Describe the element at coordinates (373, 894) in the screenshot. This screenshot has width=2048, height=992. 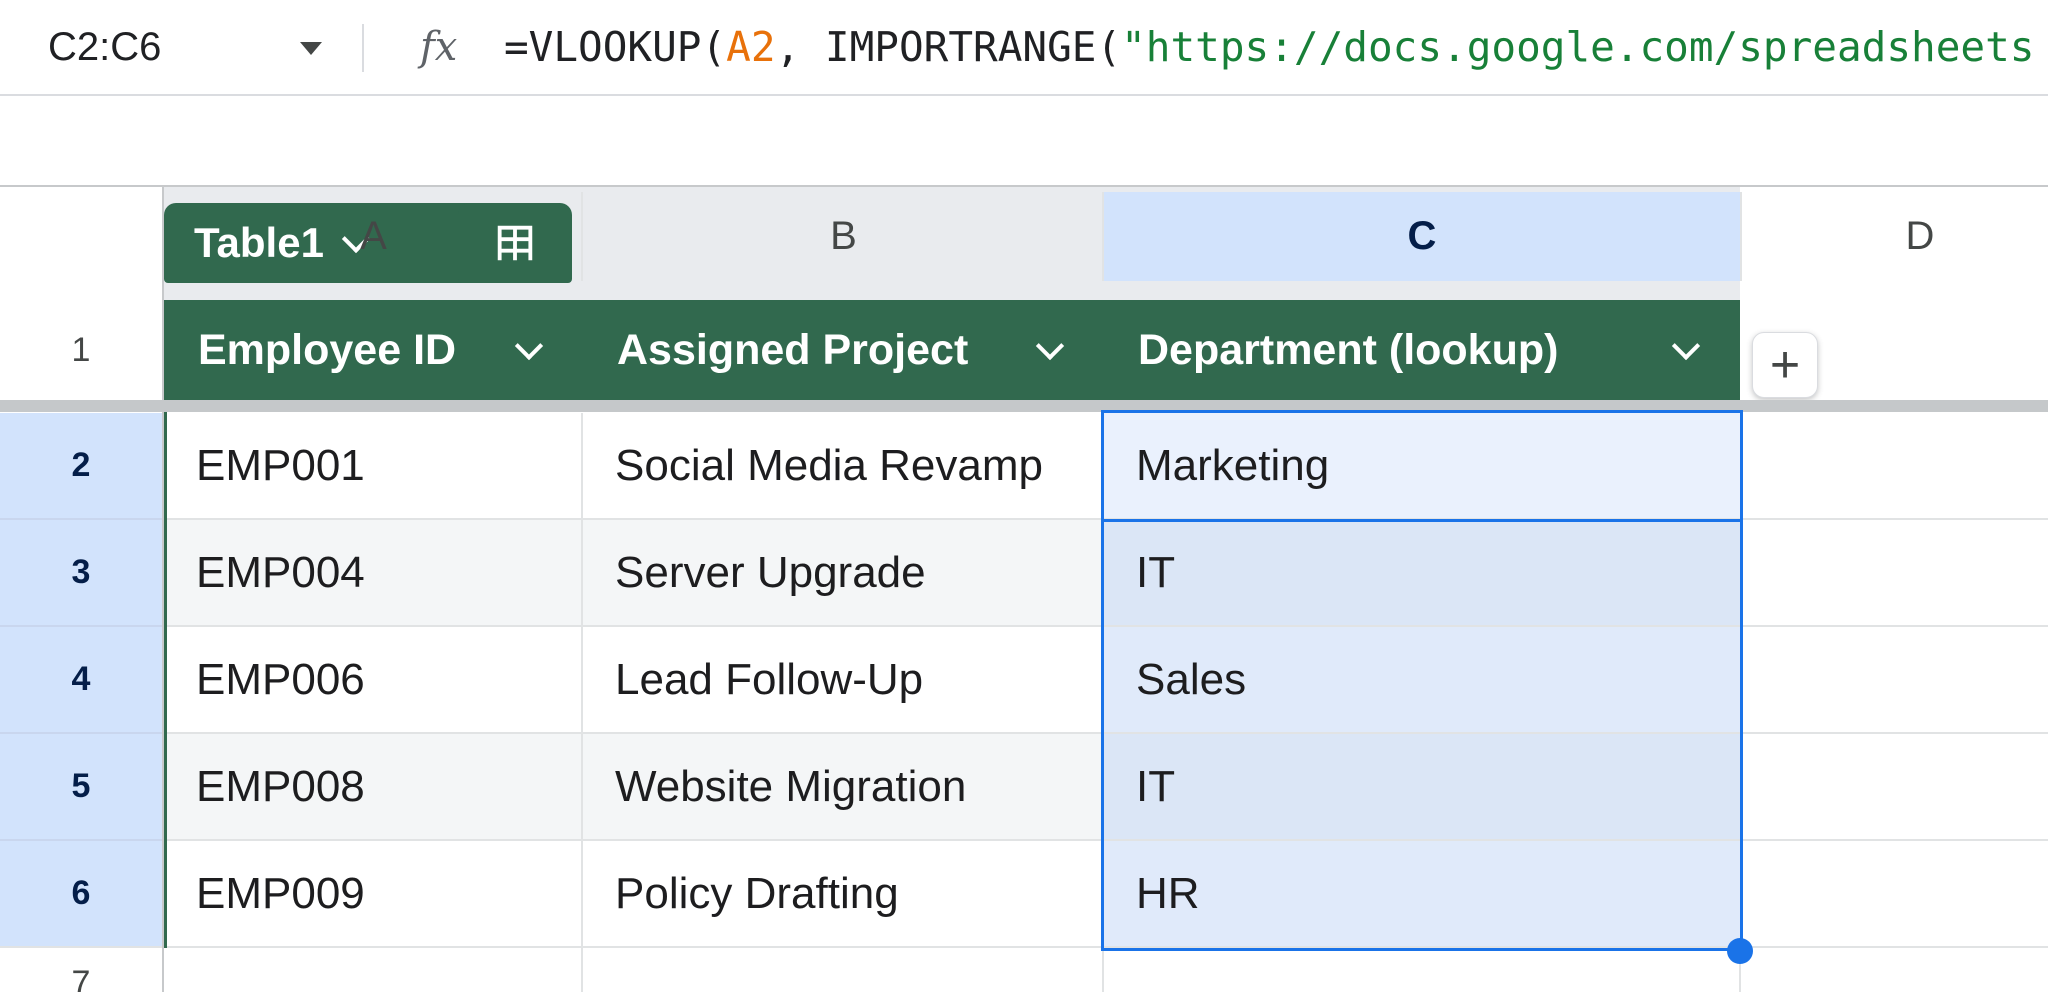
I see `cell-A6: EMP009` at that location.